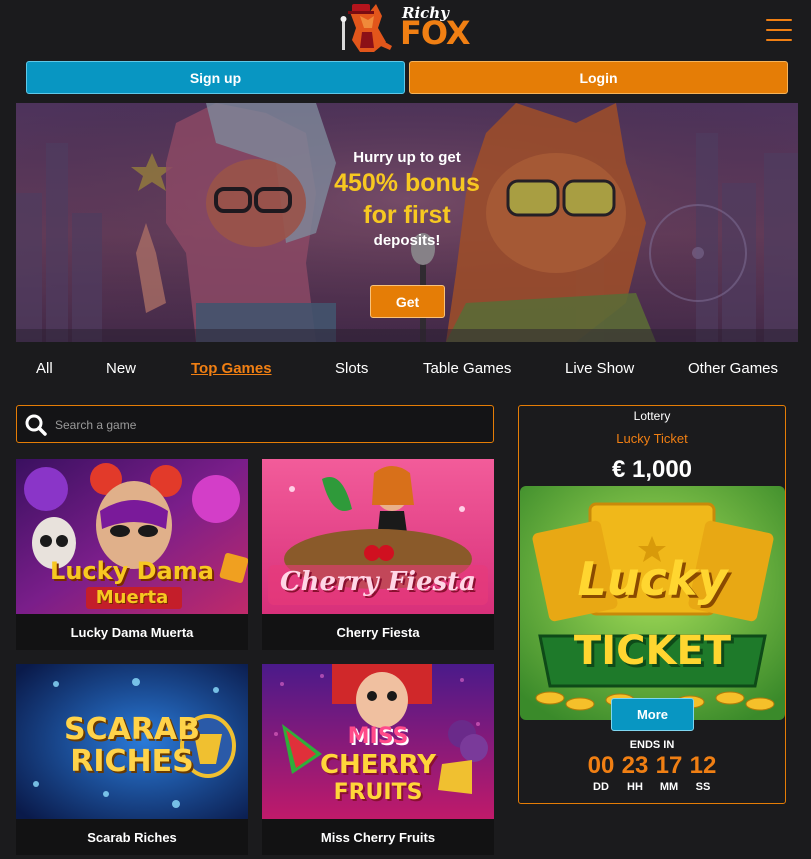 The image size is (811, 859). What do you see at coordinates (703, 773) in the screenshot?
I see `timer-seconds: 12 SS` at bounding box center [703, 773].